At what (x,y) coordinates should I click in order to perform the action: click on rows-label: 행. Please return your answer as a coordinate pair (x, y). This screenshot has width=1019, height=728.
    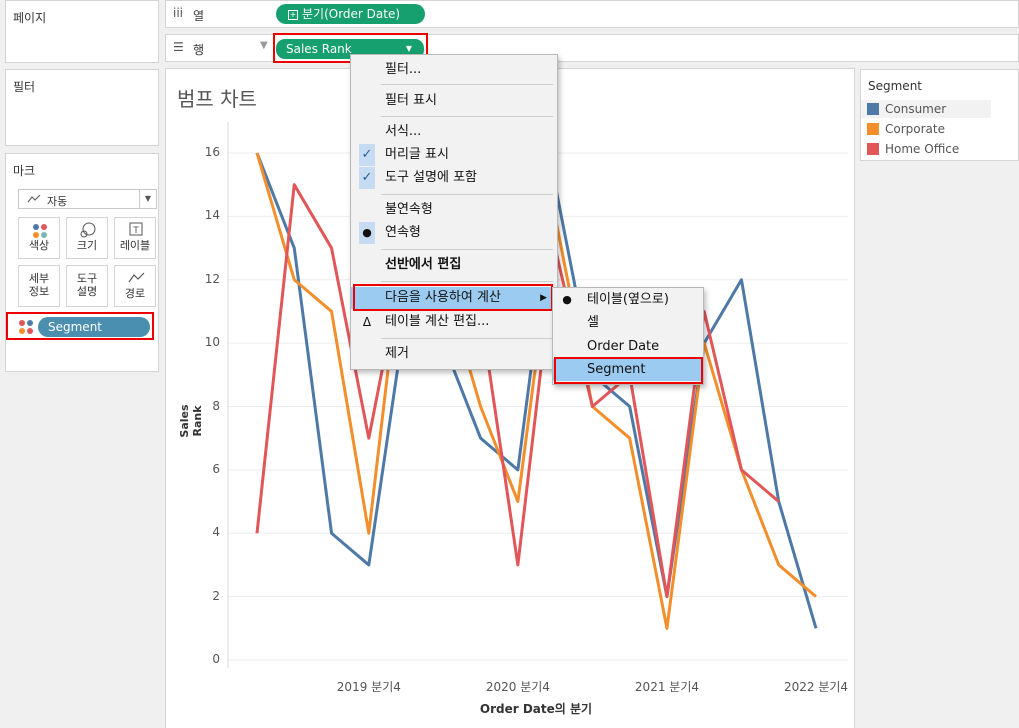
    Looking at the image, I should click on (199, 50).